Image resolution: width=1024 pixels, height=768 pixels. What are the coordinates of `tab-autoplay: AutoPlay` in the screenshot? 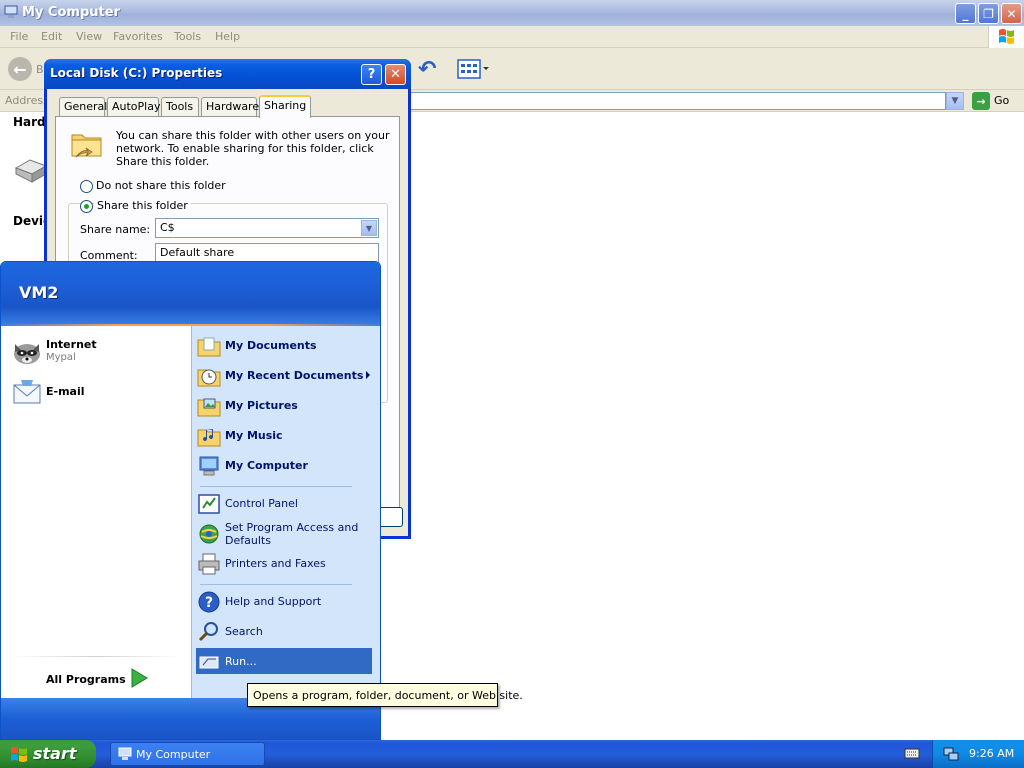 It's located at (133, 107).